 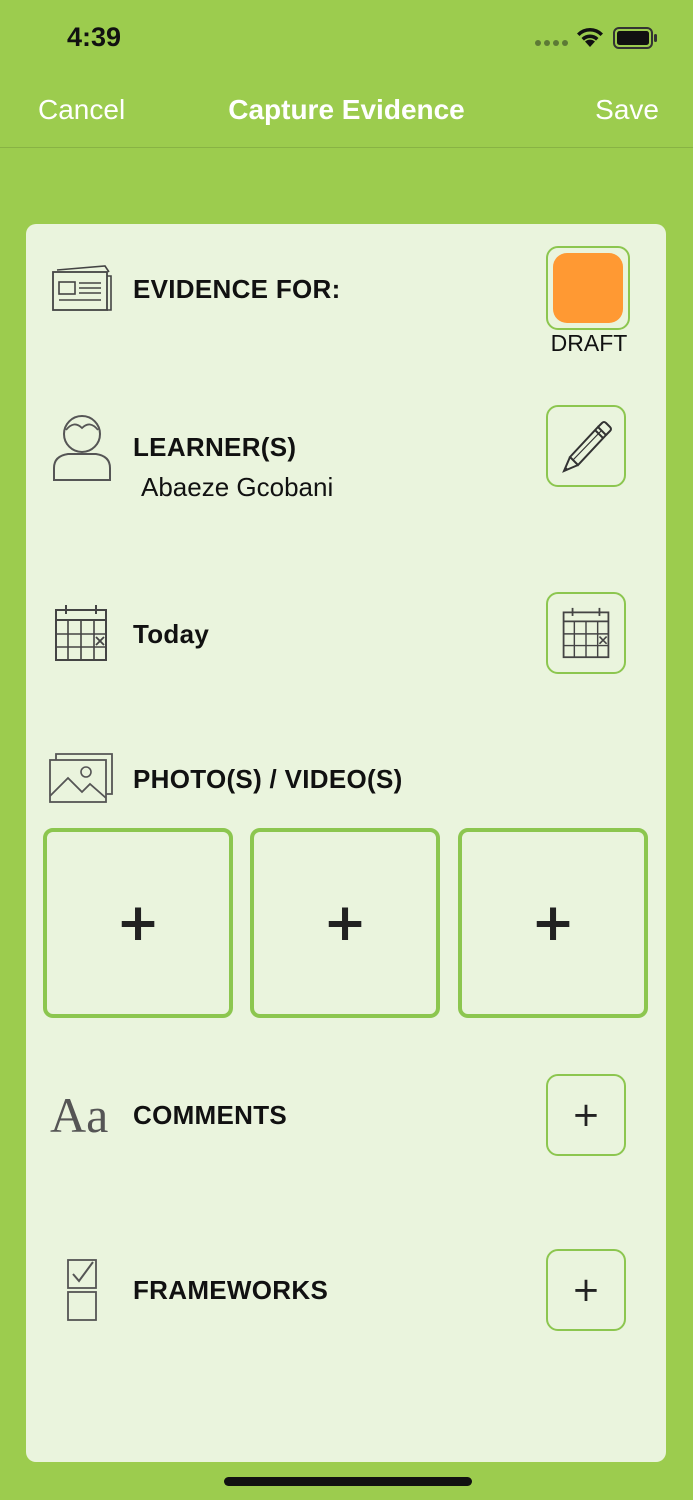 I want to click on pick-date-button, so click(x=586, y=633).